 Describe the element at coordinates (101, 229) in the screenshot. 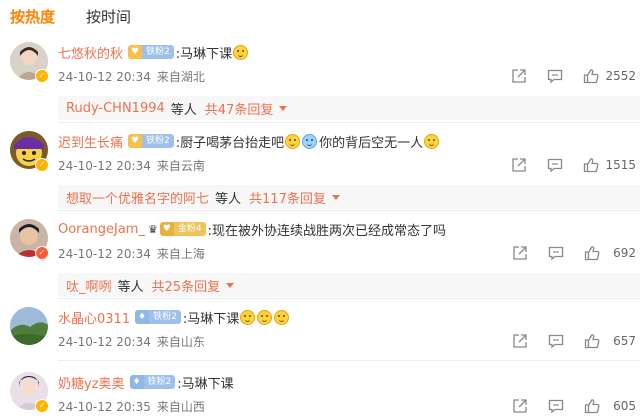

I see `username: OorangeJam_` at that location.